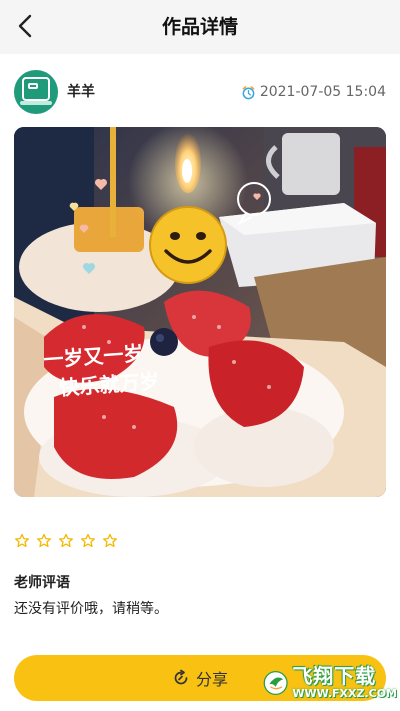 The image size is (400, 711). Describe the element at coordinates (344, 693) in the screenshot. I see `watermark-url: WWW.FXXZ.COM` at that location.